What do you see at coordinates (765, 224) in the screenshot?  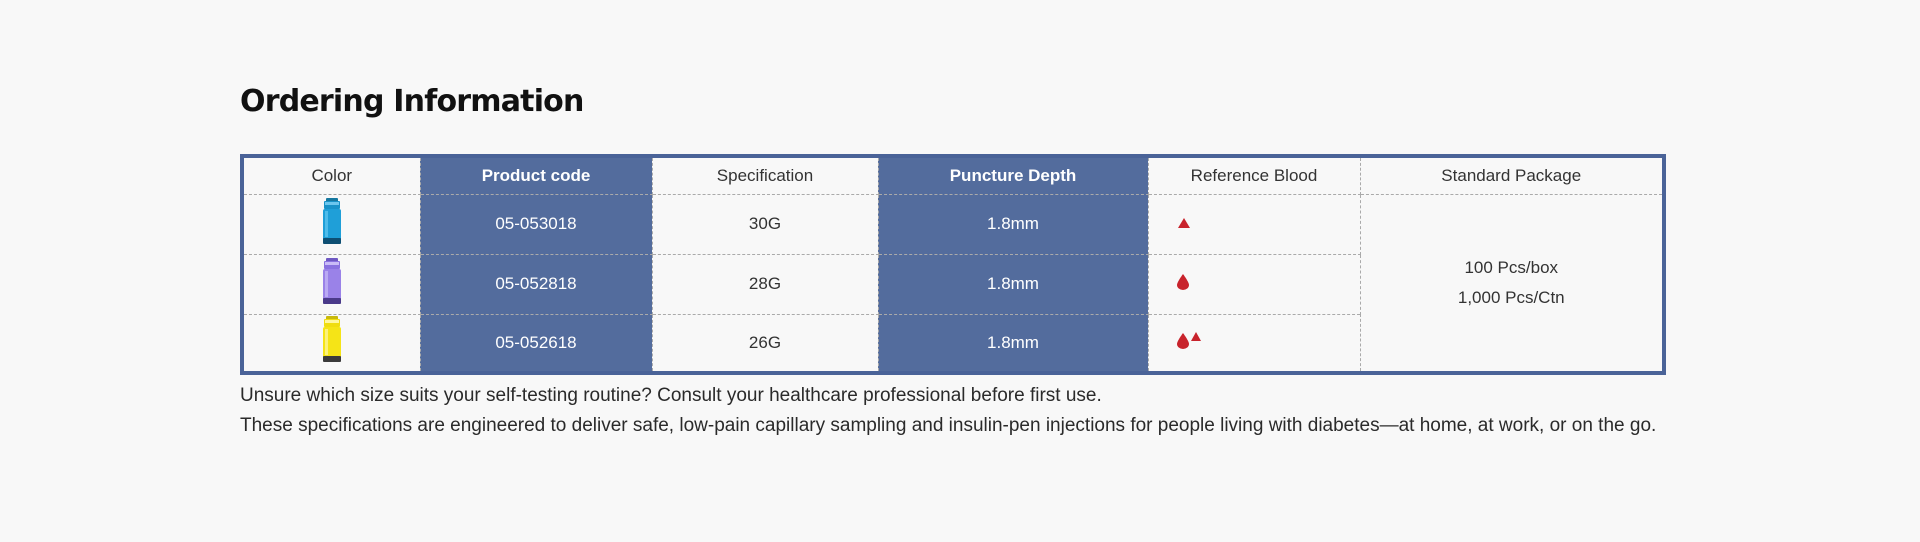 I see `specification: 30G` at bounding box center [765, 224].